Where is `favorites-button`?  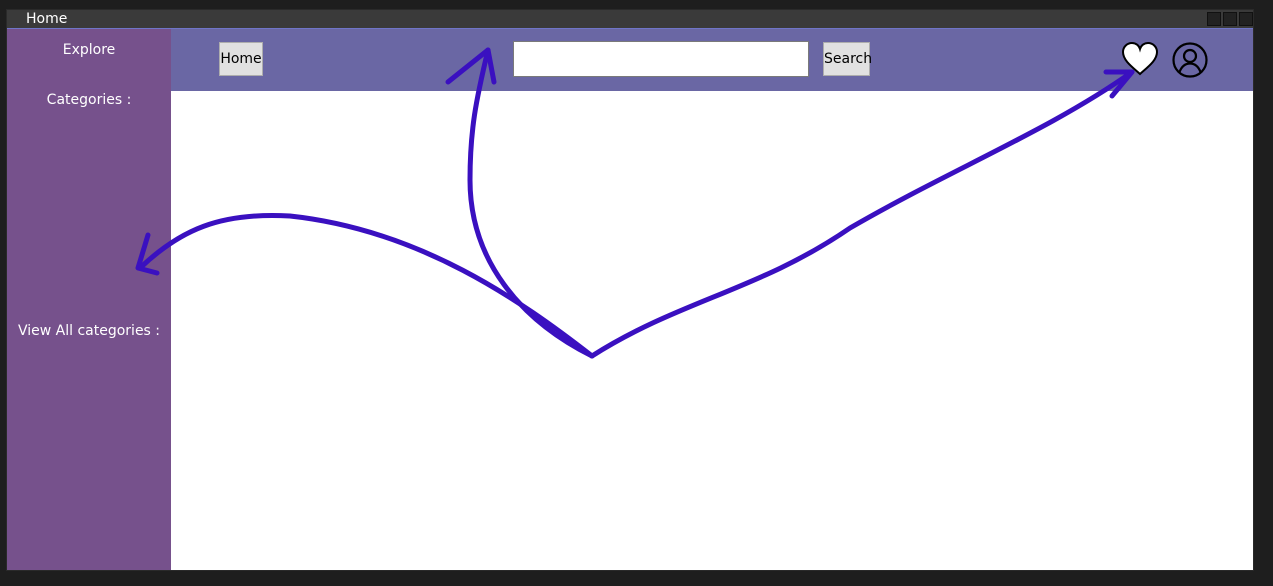 favorites-button is located at coordinates (1140, 60).